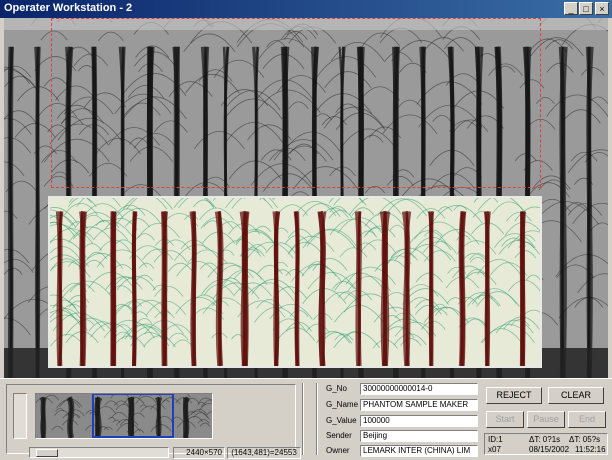 This screenshot has height=460, width=612. Describe the element at coordinates (47, 453) in the screenshot. I see `scrollbar-thumb` at that location.